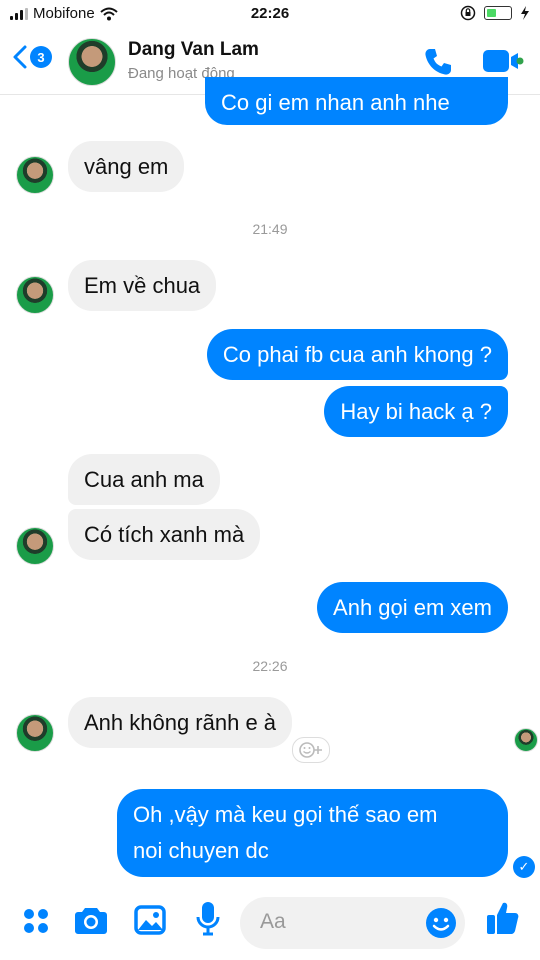 The width and height of the screenshot is (540, 960). I want to click on outgoing-message: Co phai fb cua anh khong ?, so click(357, 354).